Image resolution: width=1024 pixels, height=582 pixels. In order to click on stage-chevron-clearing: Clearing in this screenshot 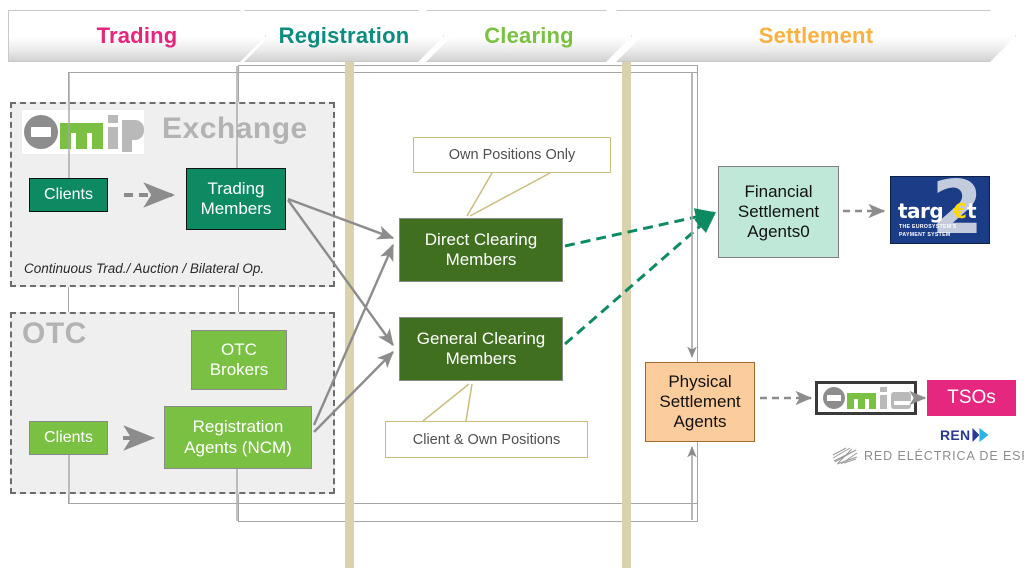, I will do `click(529, 36)`.